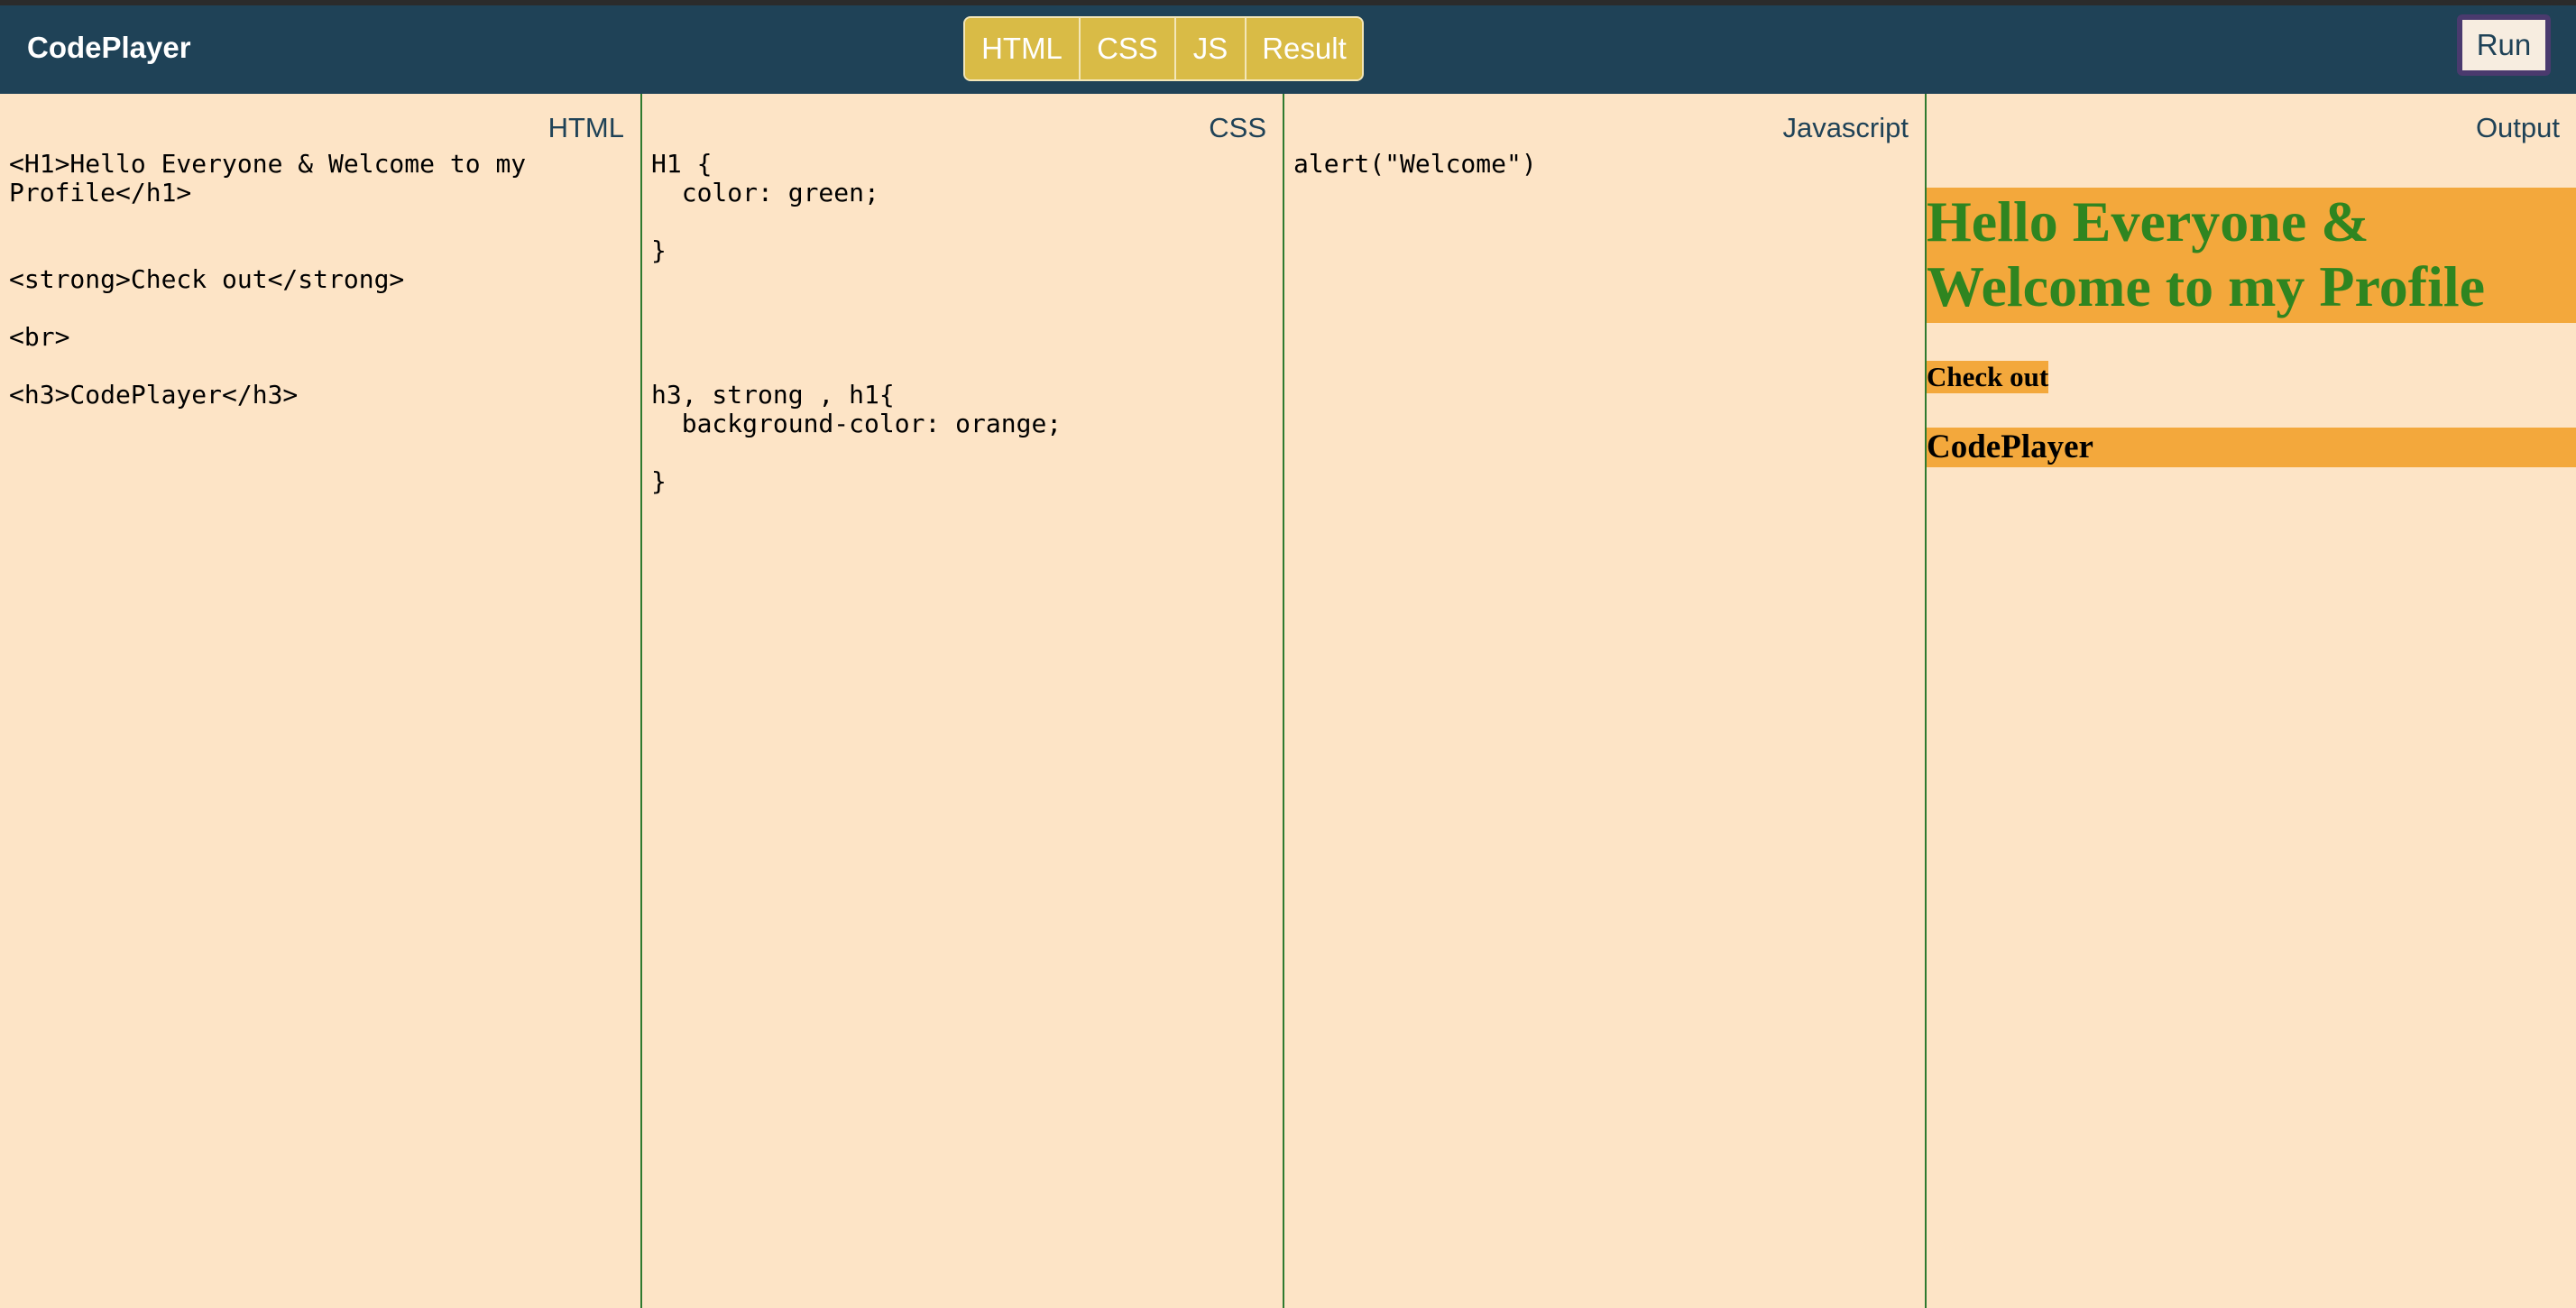 This screenshot has height=1308, width=2576. What do you see at coordinates (1604, 164) in the screenshot?
I see `js-code-editor: alert("Welcome")` at bounding box center [1604, 164].